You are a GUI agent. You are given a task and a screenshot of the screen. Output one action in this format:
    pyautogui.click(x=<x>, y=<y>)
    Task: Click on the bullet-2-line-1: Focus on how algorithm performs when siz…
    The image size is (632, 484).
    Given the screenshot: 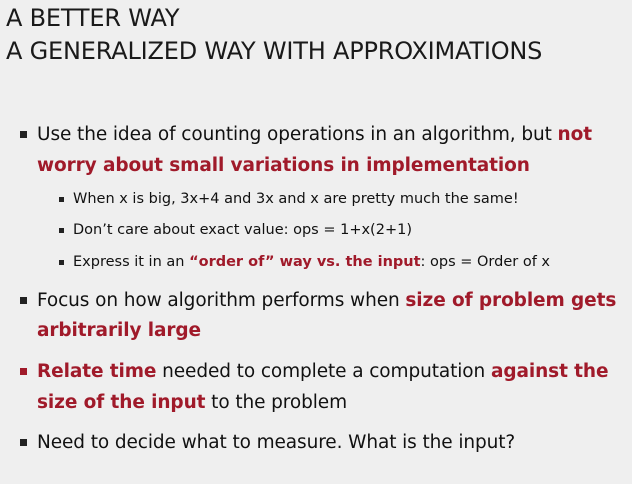 What is the action you would take?
    pyautogui.click(x=326, y=301)
    